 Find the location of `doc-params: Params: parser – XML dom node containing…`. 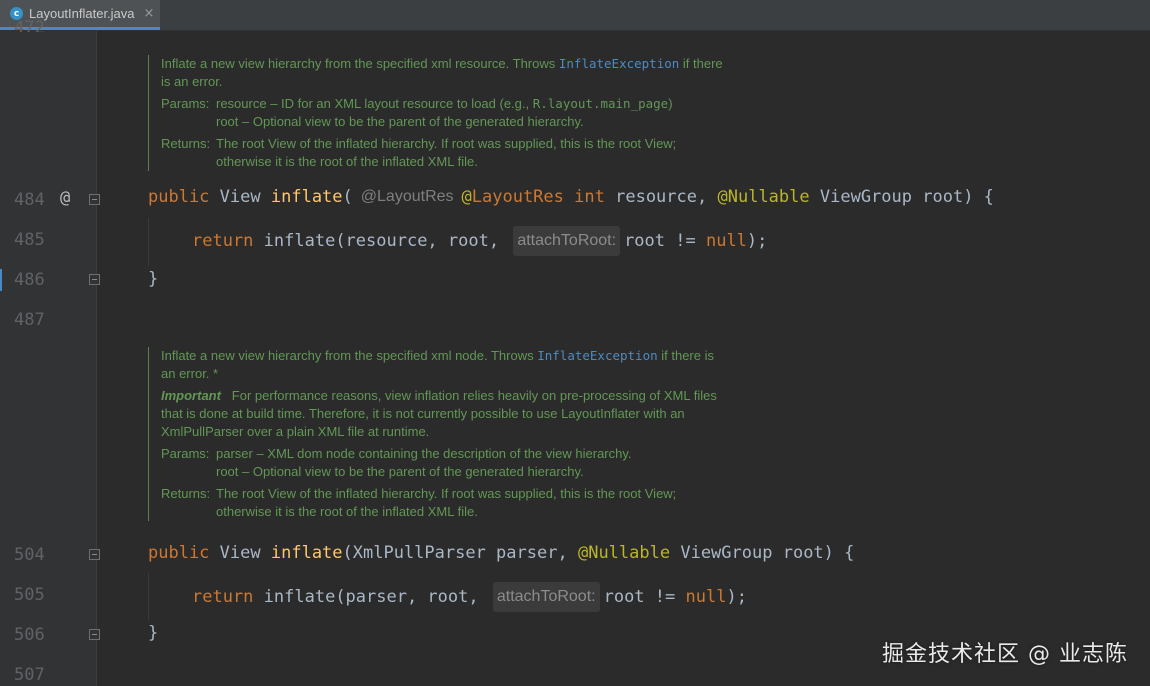

doc-params: Params: parser – XML dom node containing… is located at coordinates (396, 462).